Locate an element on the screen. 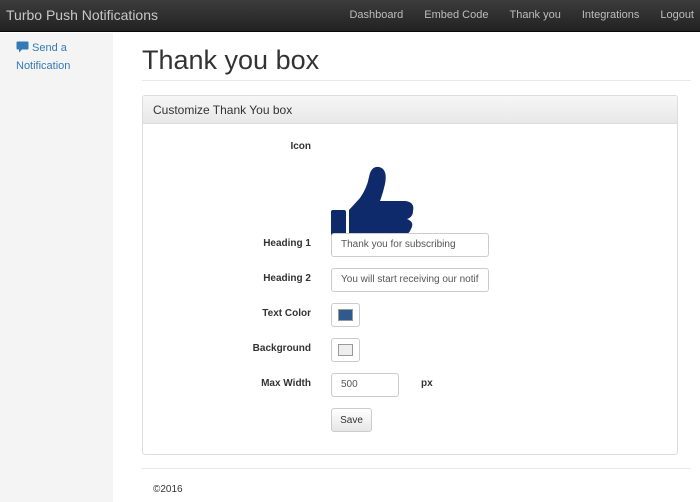 This screenshot has width=700, height=502. comment-icon is located at coordinates (22, 49).